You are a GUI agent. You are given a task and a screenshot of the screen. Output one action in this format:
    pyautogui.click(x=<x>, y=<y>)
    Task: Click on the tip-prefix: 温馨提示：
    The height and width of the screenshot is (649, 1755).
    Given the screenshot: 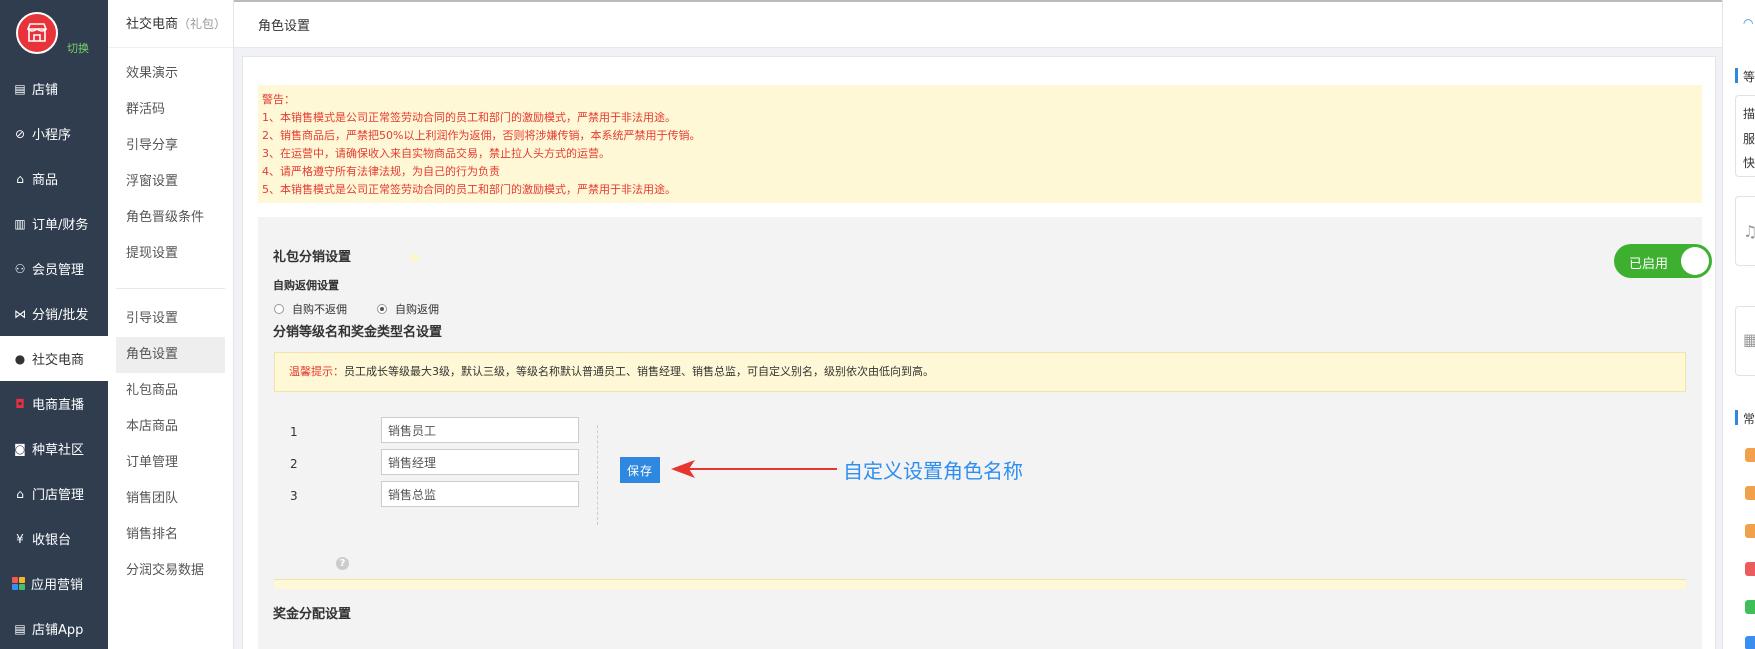 What is the action you would take?
    pyautogui.click(x=316, y=371)
    